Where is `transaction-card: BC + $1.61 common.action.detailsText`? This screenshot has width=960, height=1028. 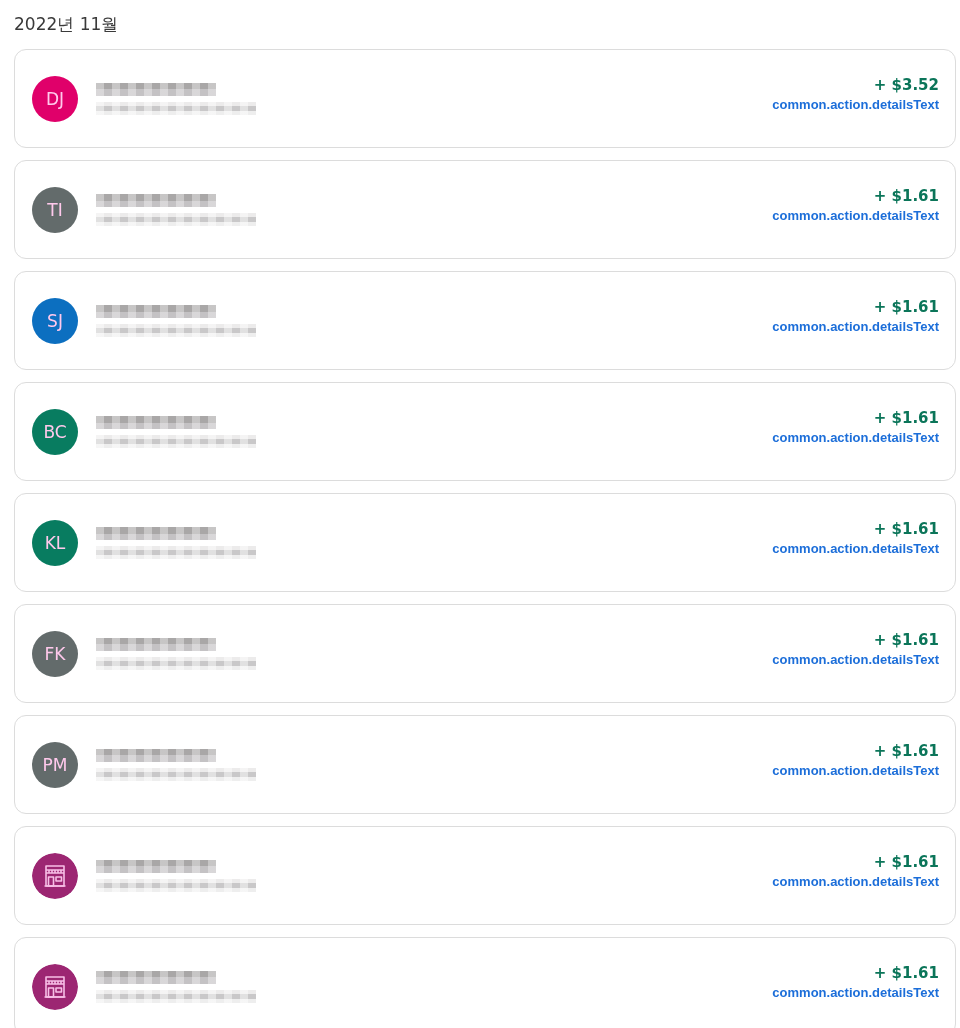 transaction-card: BC + $1.61 common.action.detailsText is located at coordinates (485, 431).